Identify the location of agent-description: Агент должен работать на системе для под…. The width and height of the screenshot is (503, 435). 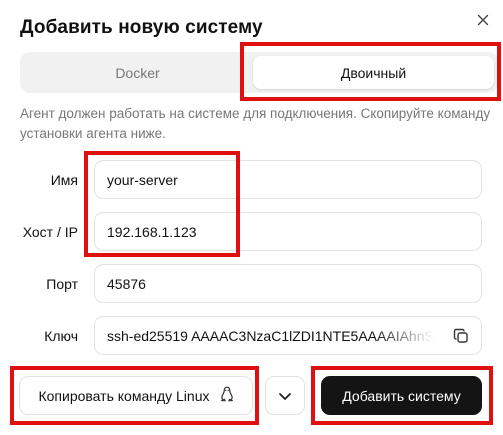
(255, 123).